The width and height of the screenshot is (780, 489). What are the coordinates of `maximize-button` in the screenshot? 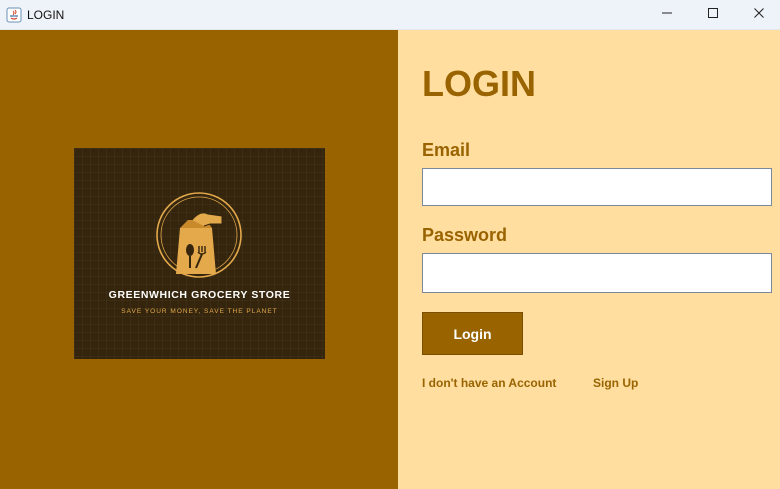 It's located at (713, 15).